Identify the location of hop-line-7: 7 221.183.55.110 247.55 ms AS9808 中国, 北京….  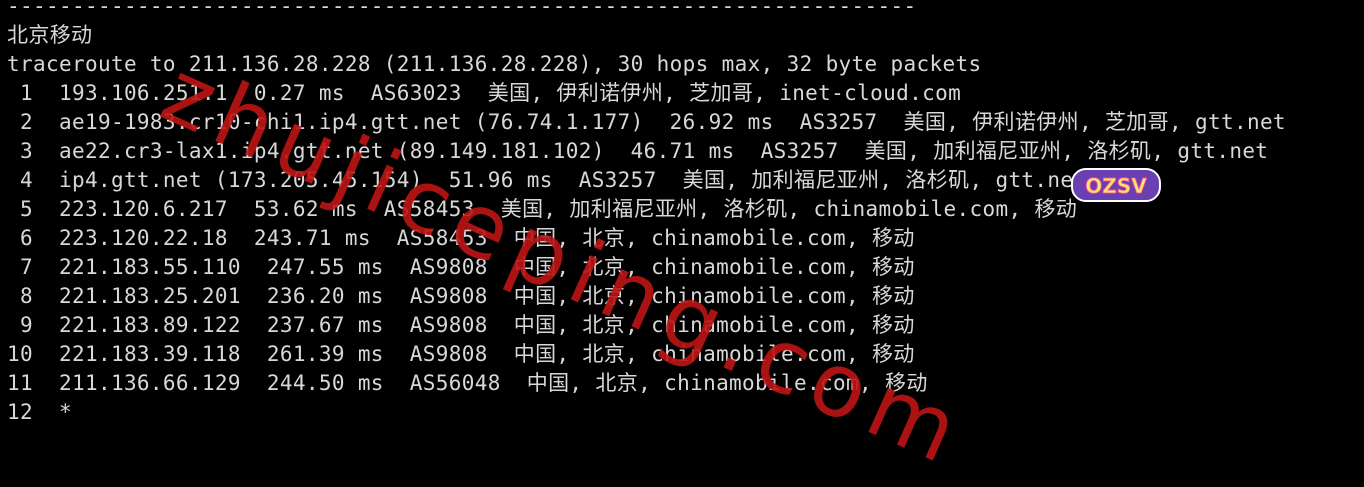
(461, 267).